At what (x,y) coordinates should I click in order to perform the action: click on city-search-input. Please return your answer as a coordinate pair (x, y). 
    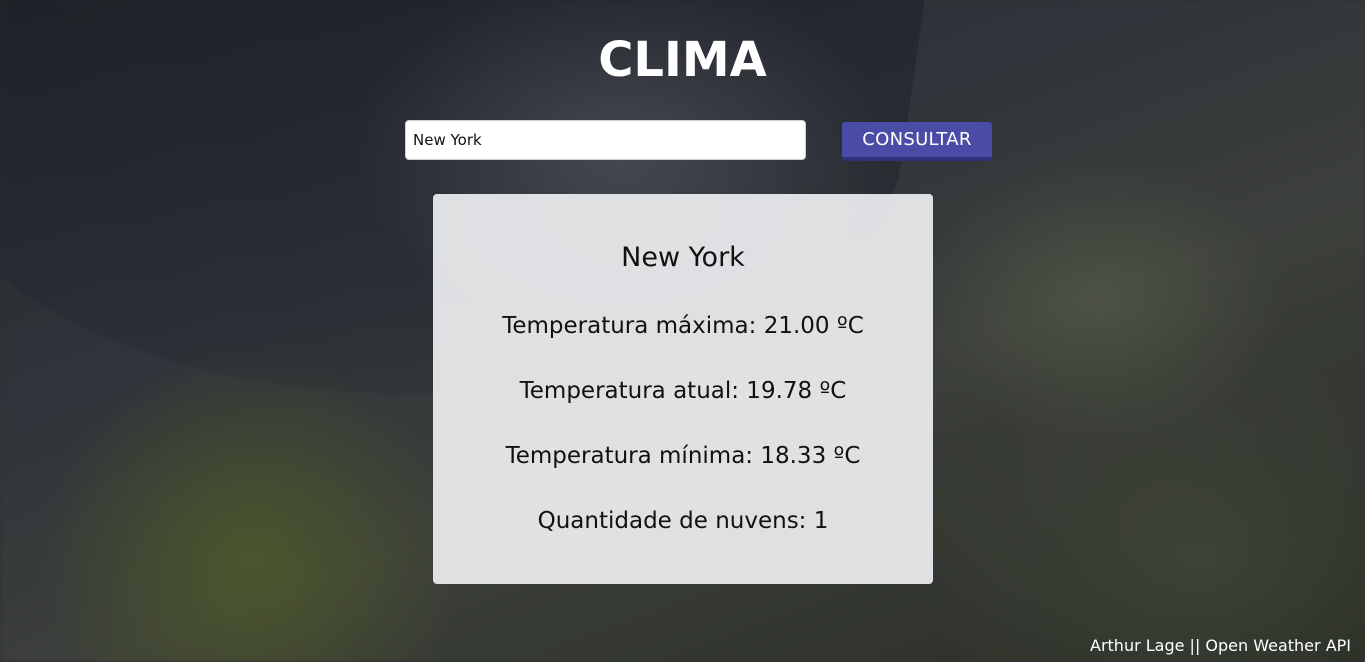
    Looking at the image, I should click on (605, 140).